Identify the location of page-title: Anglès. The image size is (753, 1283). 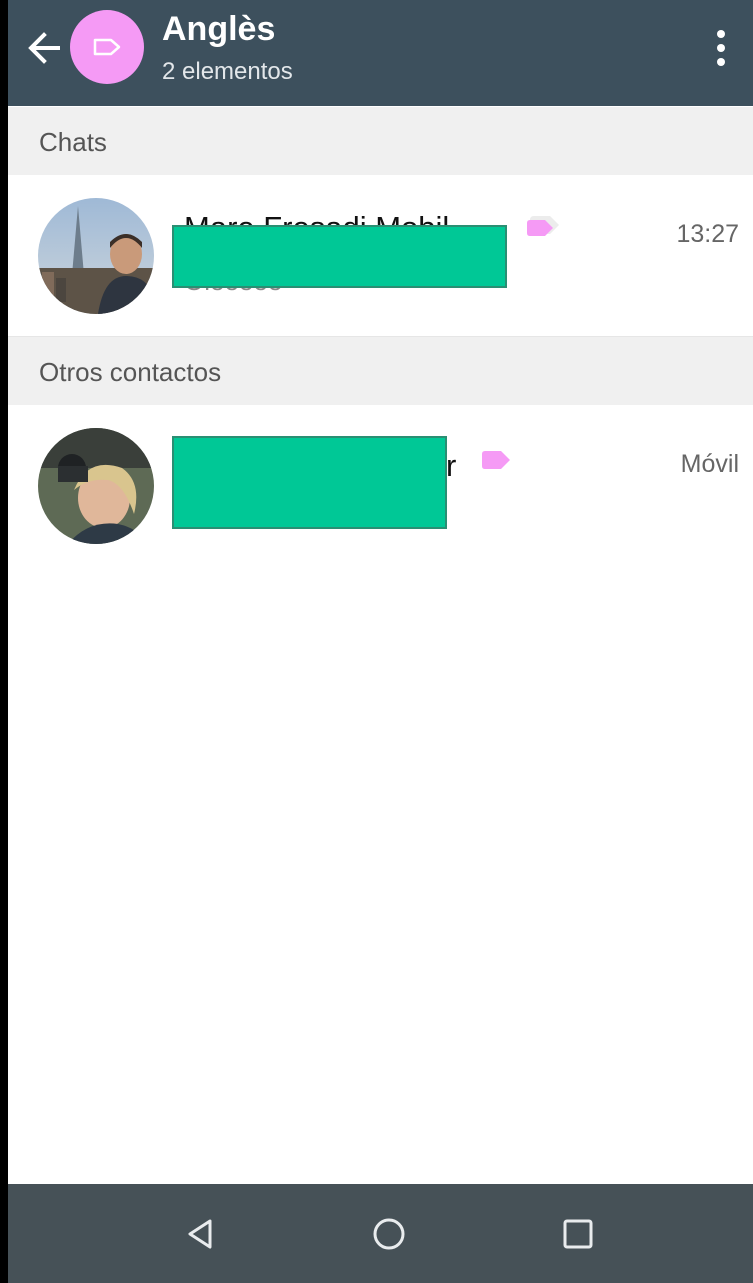
(219, 29).